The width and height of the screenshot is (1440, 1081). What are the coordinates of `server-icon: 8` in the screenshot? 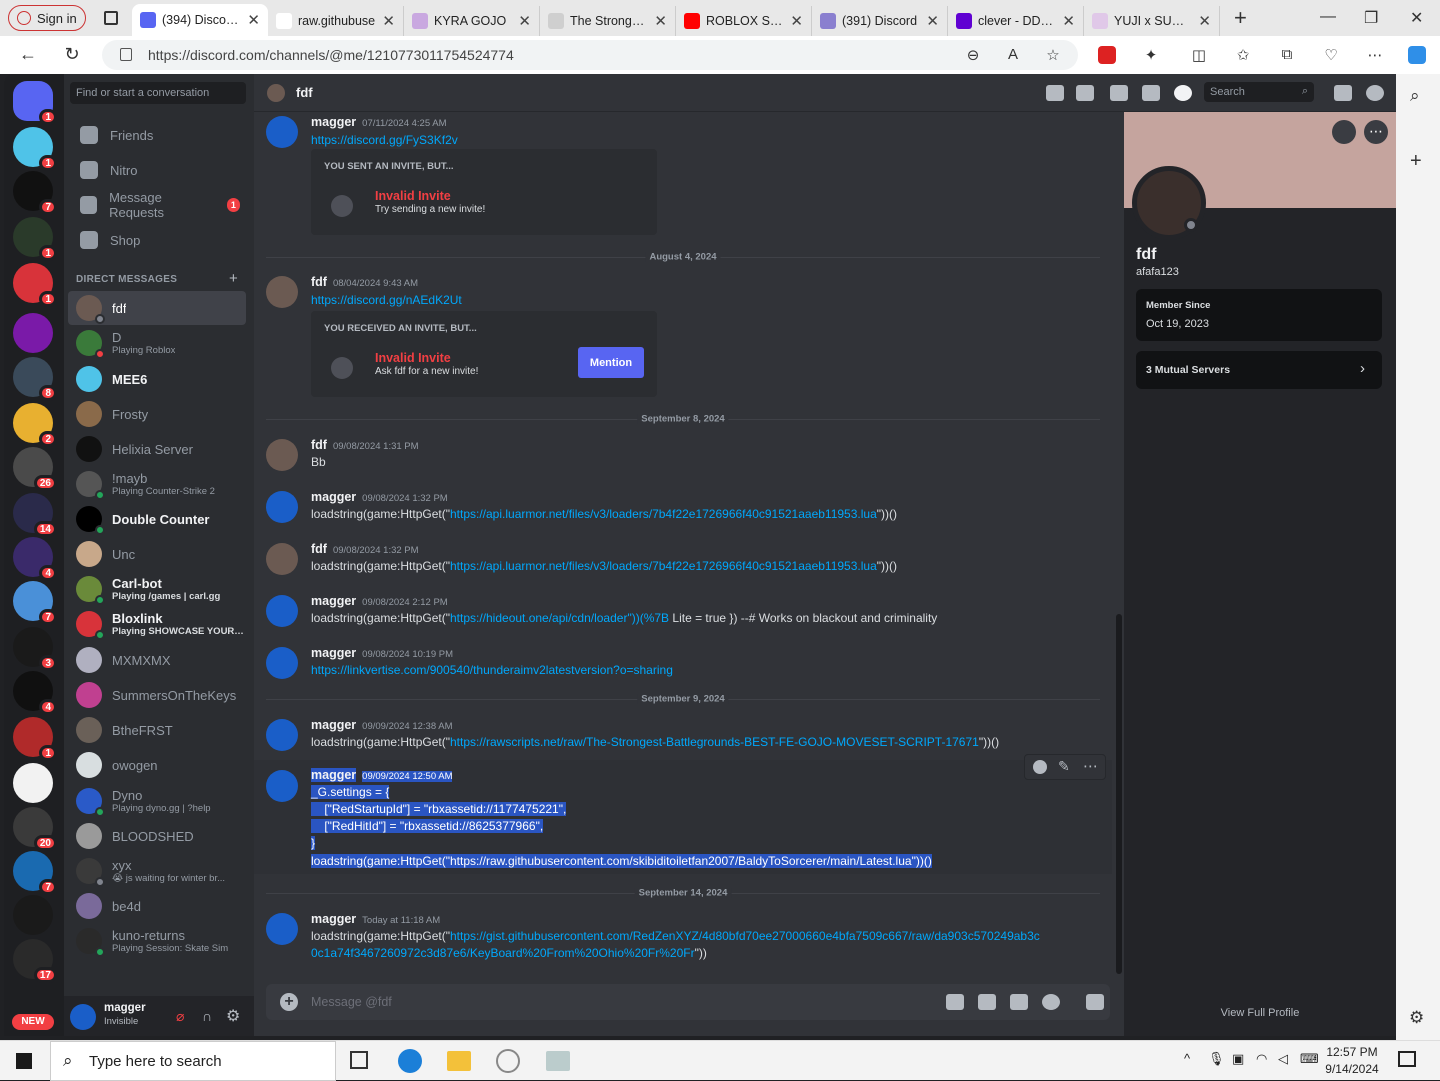 It's located at (35, 379).